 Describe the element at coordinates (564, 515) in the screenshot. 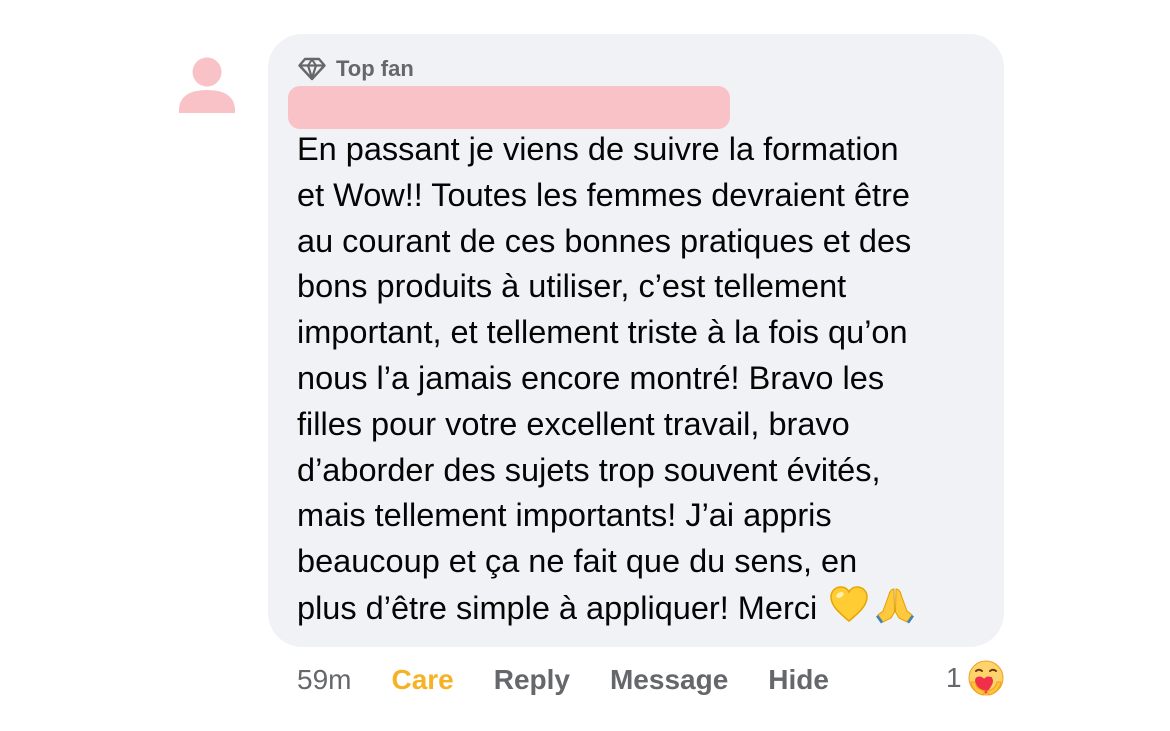

I see `comment-line: mais tellement importants! J’ai appris` at that location.